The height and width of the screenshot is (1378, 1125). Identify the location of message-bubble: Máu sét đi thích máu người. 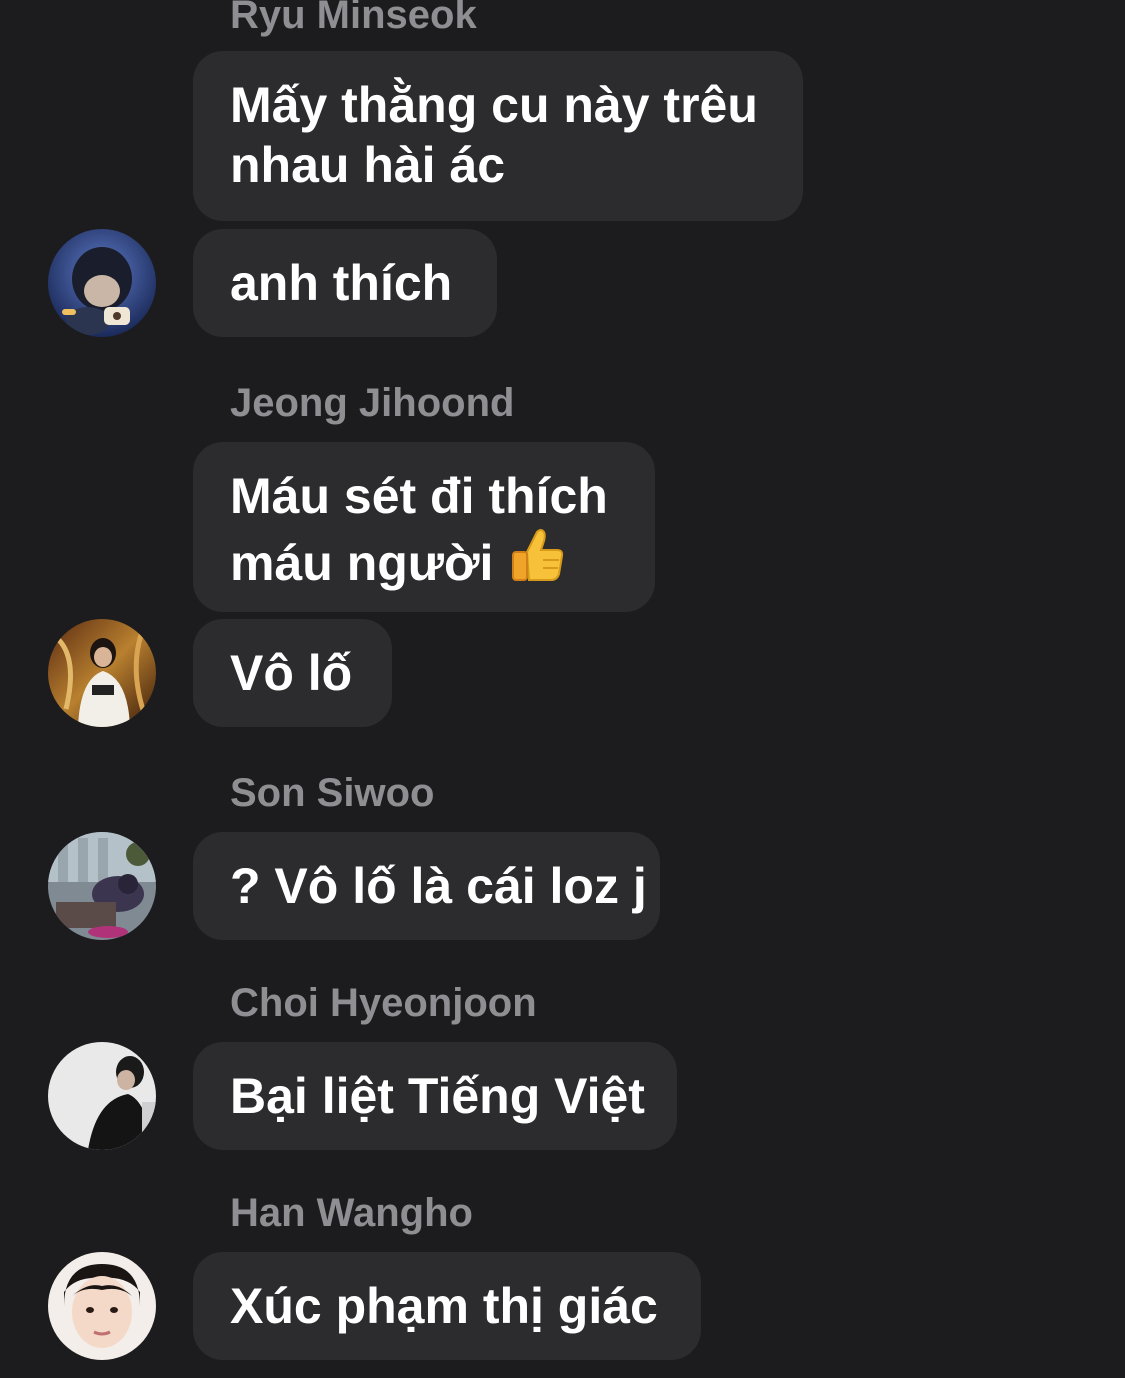
(424, 527).